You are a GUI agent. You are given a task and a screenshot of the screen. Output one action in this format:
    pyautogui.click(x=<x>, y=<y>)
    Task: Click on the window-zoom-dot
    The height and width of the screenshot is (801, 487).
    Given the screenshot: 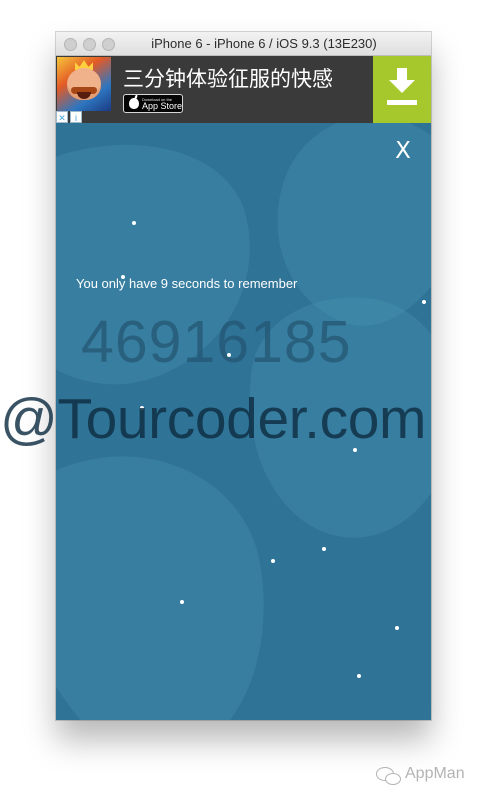 What is the action you would take?
    pyautogui.click(x=108, y=44)
    